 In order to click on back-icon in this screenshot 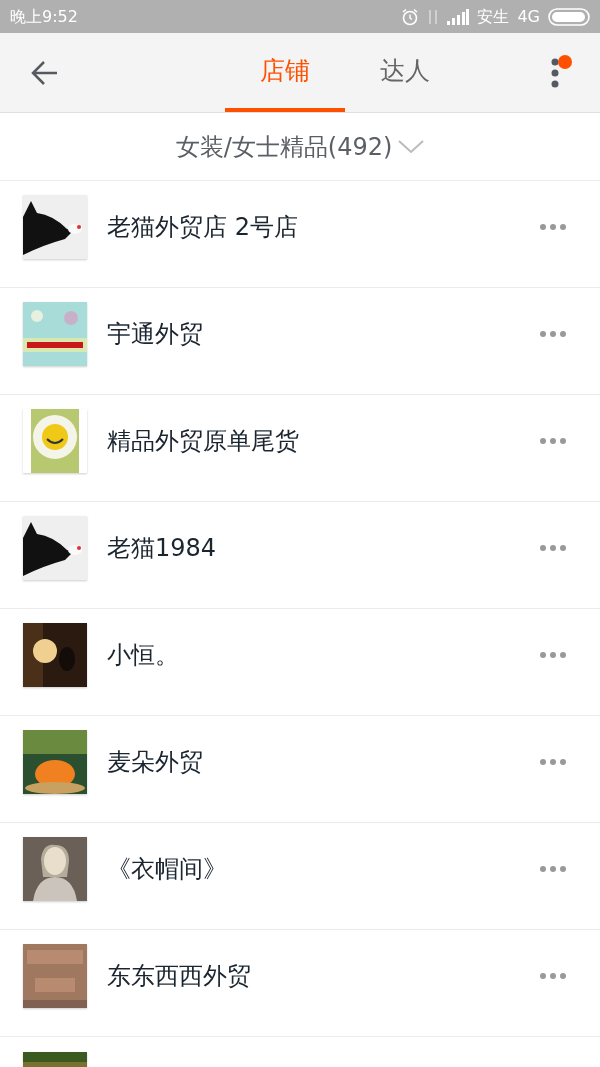, I will do `click(45, 72)`.